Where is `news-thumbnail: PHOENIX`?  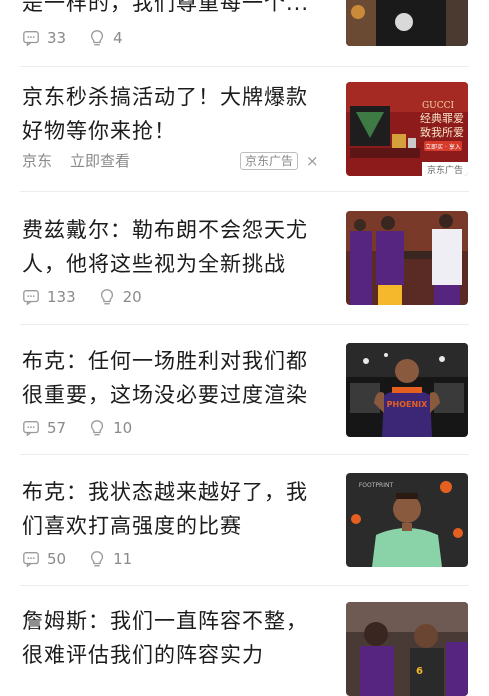 news-thumbnail: PHOENIX is located at coordinates (407, 390).